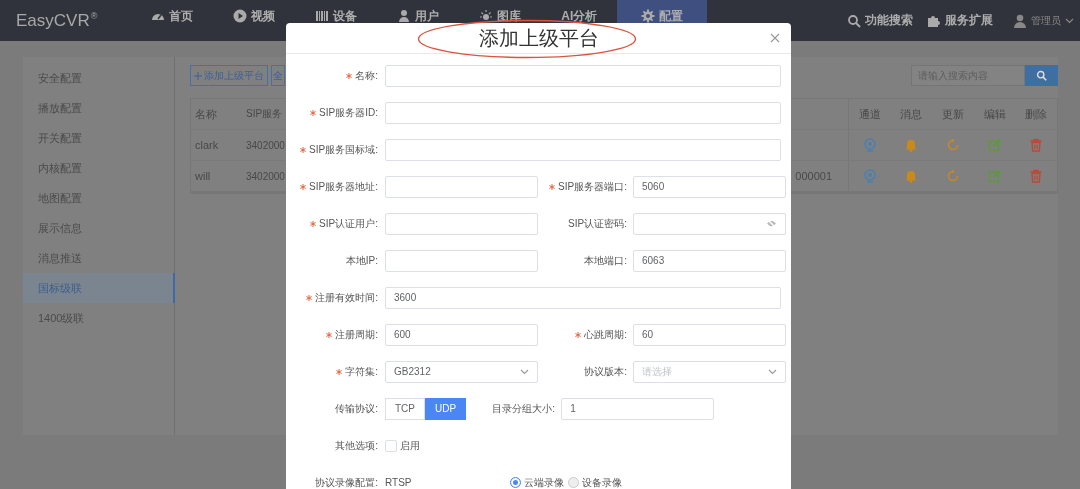 This screenshot has height=489, width=1080. Describe the element at coordinates (461, 371) in the screenshot. I see `dropdown: GB2312` at that location.